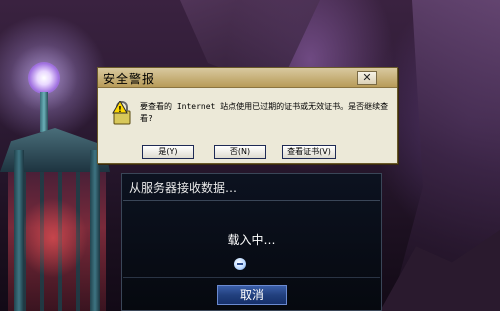 Image resolution: width=500 pixels, height=311 pixels. I want to click on dialog-message: 要查看的 Internet 站点使用已过期的证书或无效证书。是否继续查看?, so click(264, 112).